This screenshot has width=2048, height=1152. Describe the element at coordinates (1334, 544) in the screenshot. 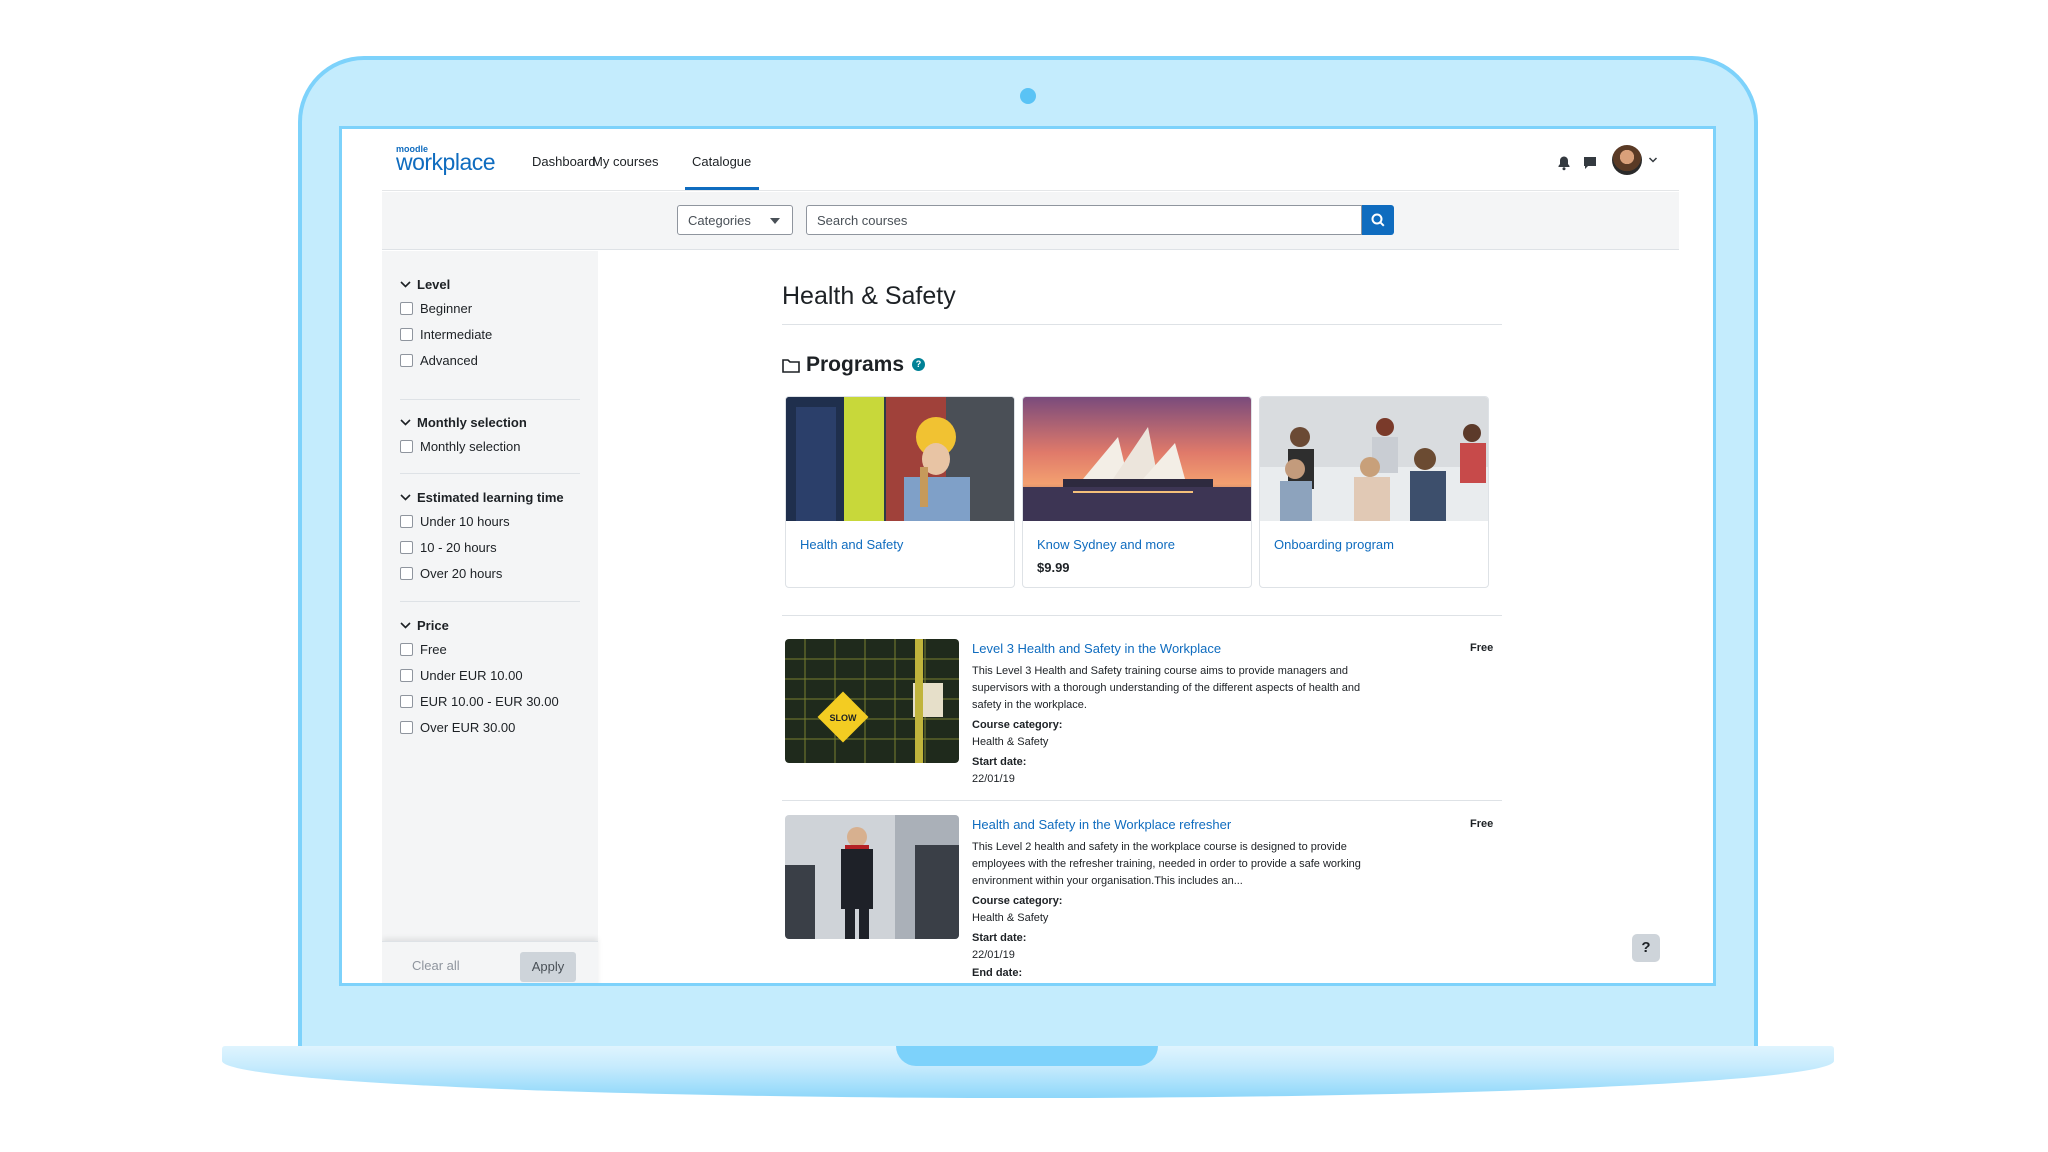

I see `program-name: Onboarding program` at that location.